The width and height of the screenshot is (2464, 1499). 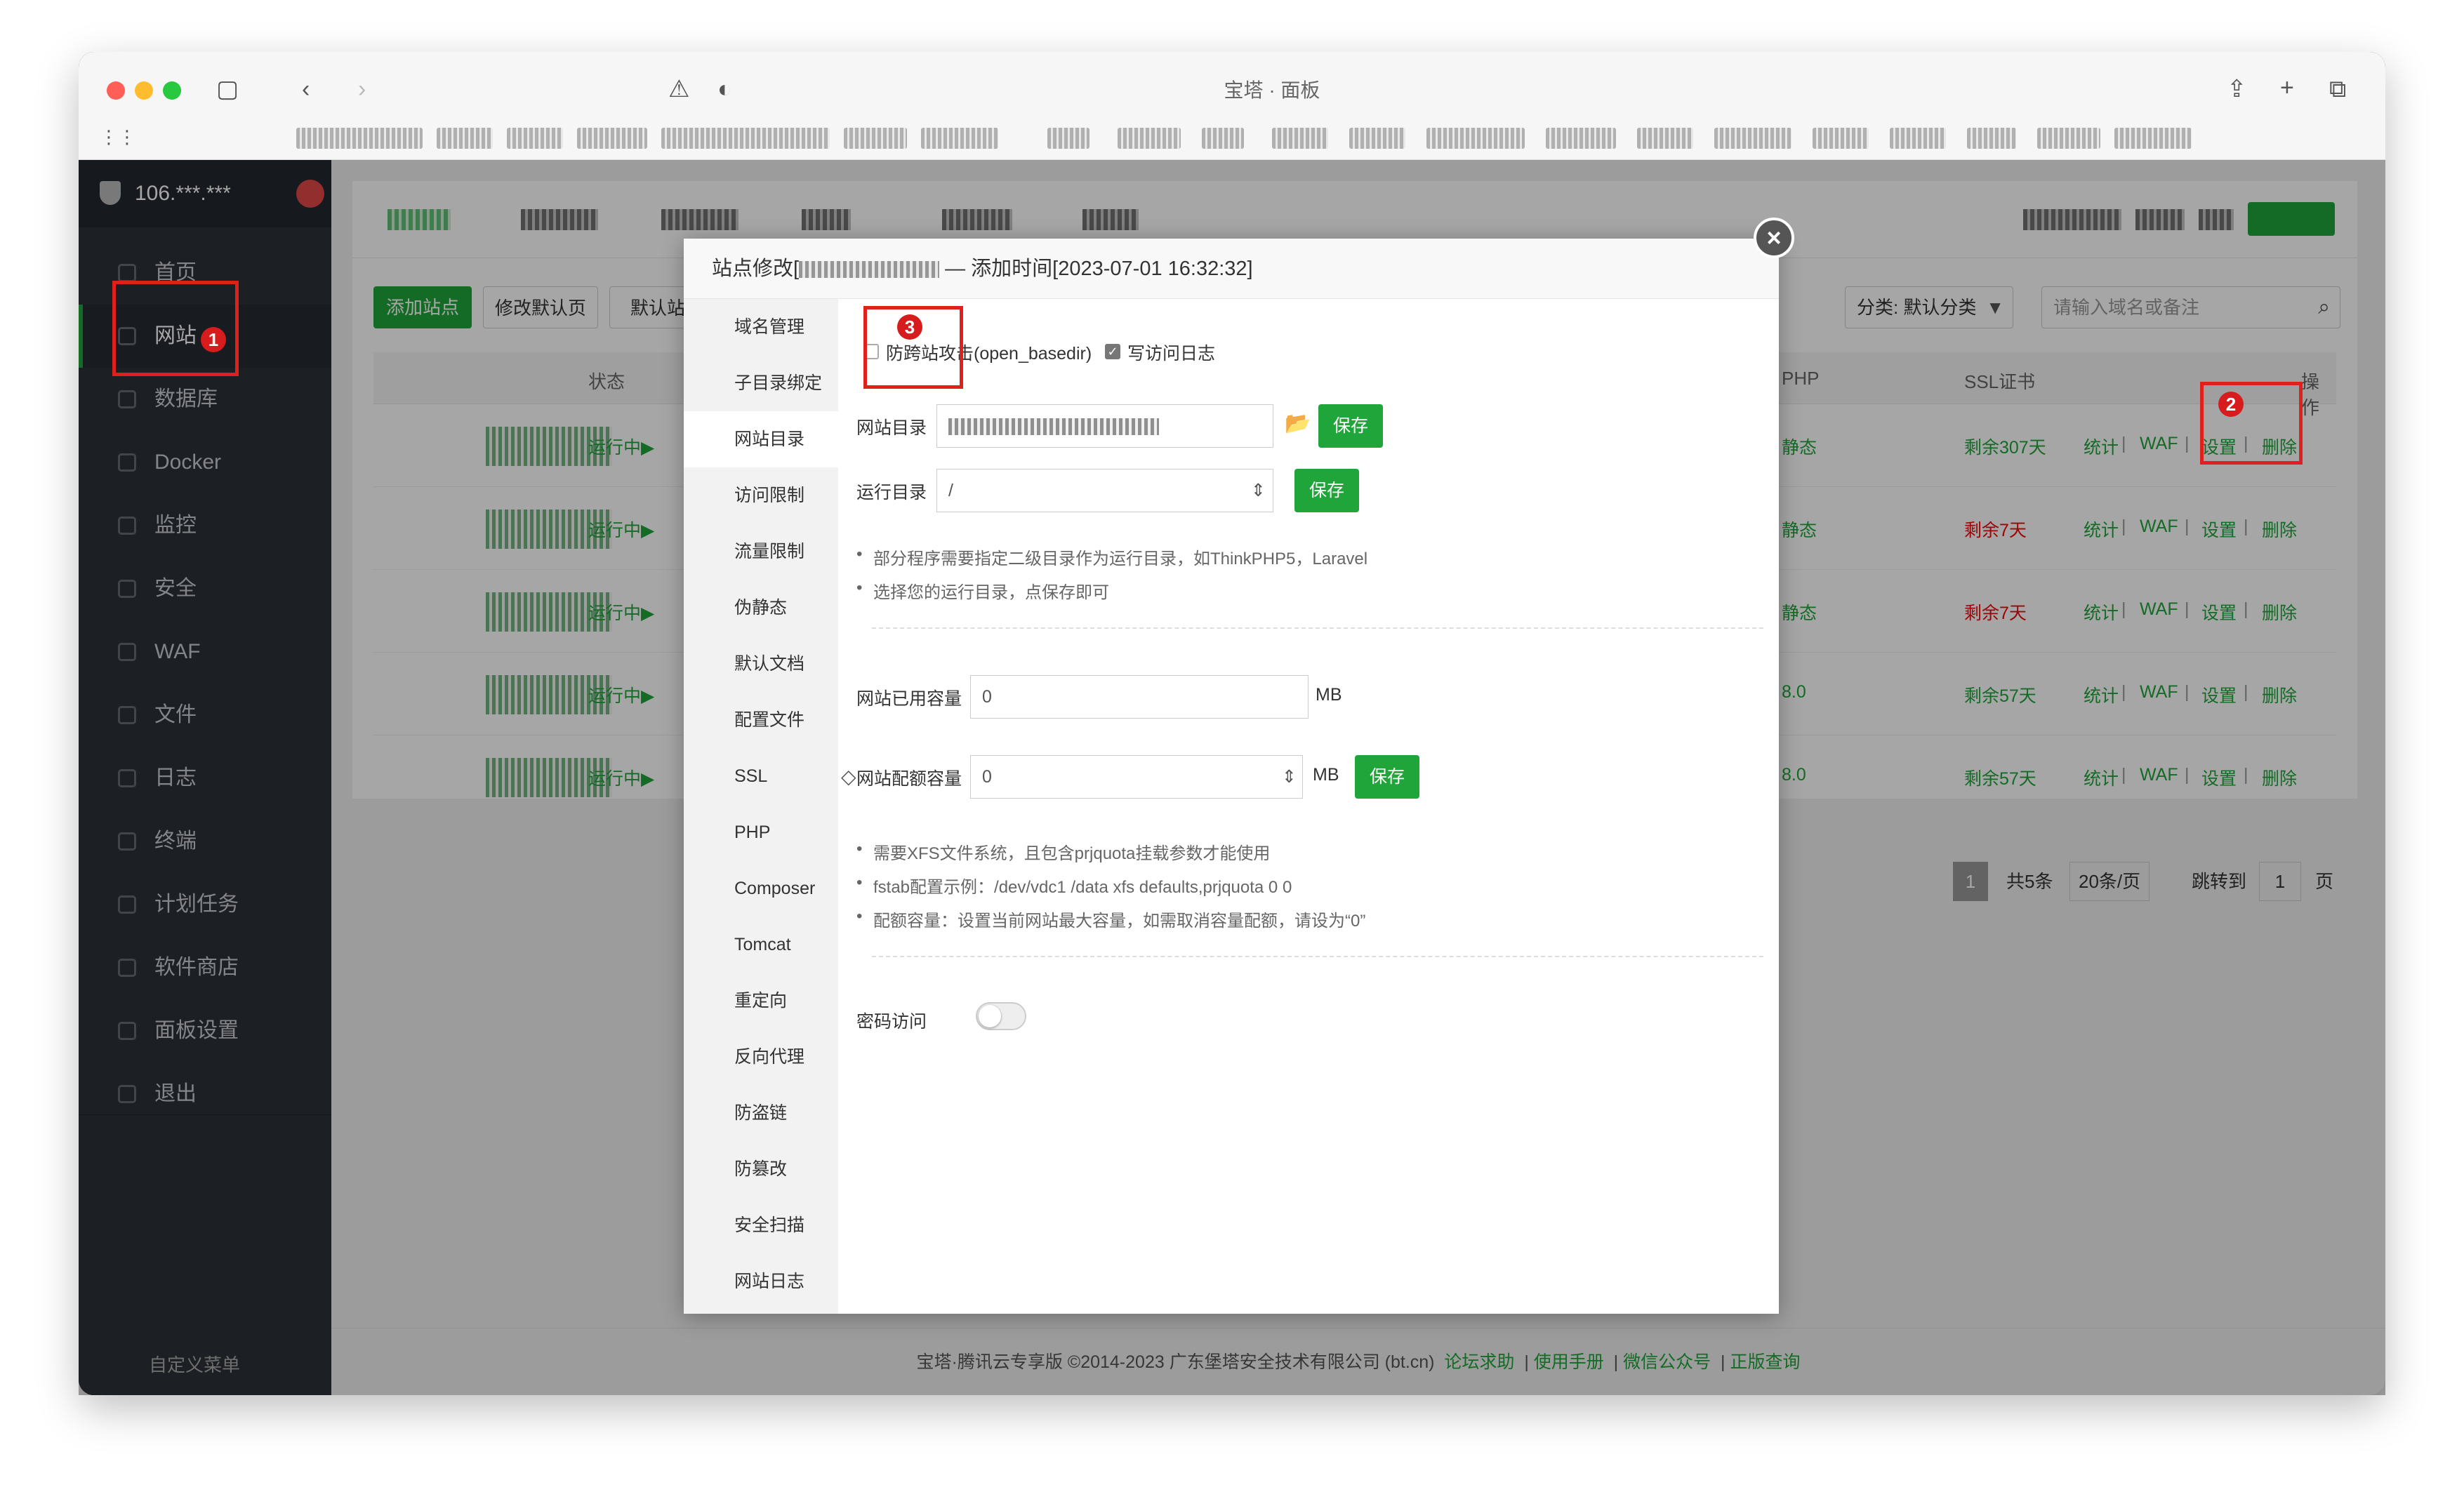 What do you see at coordinates (1054, 427) in the screenshot?
I see `blurred-path` at bounding box center [1054, 427].